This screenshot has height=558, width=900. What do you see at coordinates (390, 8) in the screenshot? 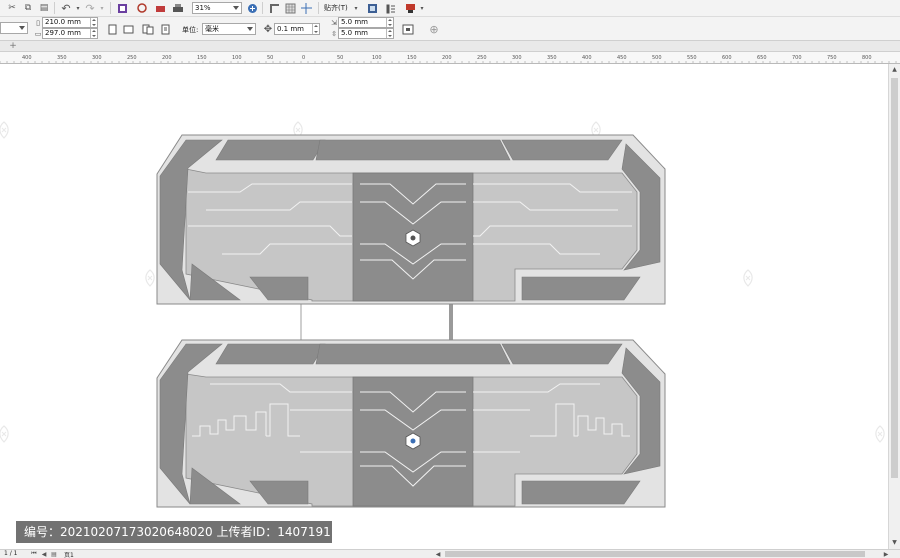
I see `launch-icon` at bounding box center [390, 8].